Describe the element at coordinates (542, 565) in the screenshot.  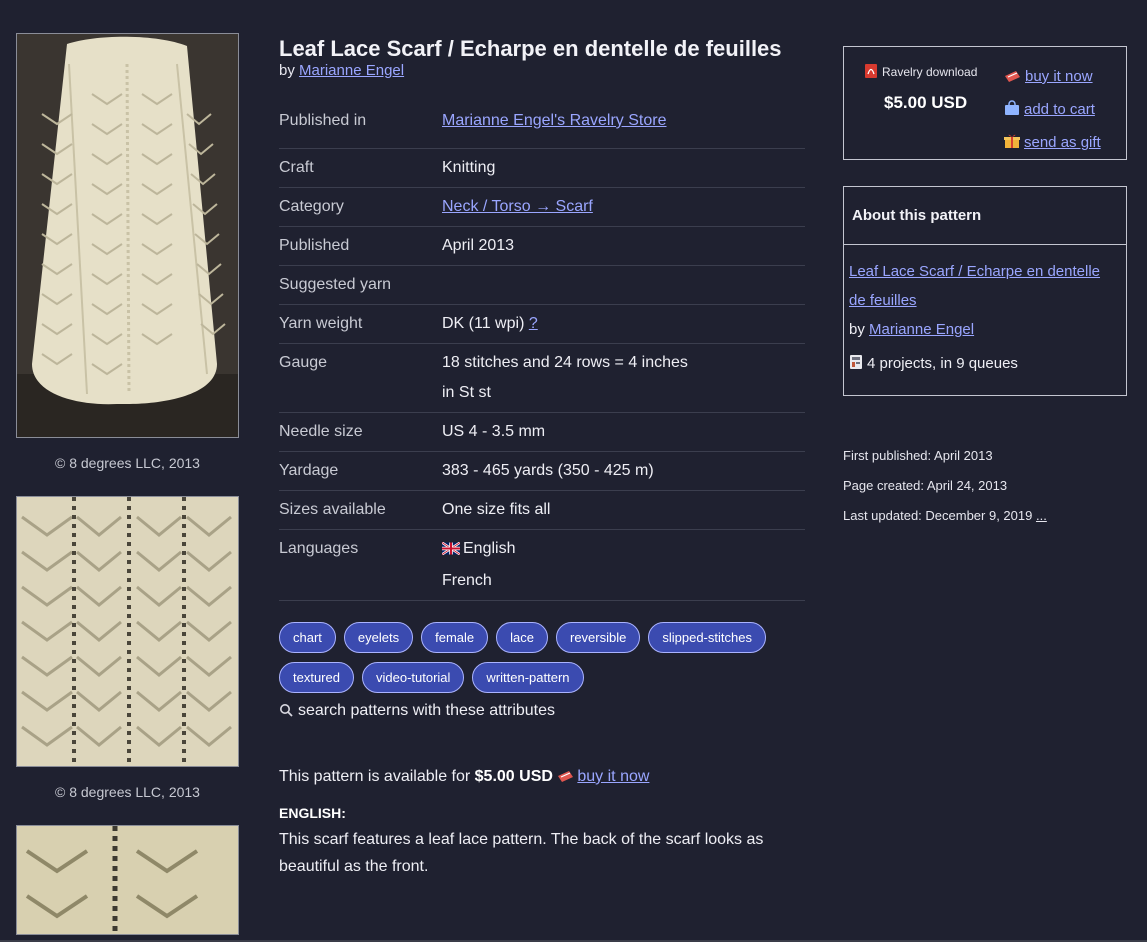
I see `detail-row-languages: Languages English French` at that location.